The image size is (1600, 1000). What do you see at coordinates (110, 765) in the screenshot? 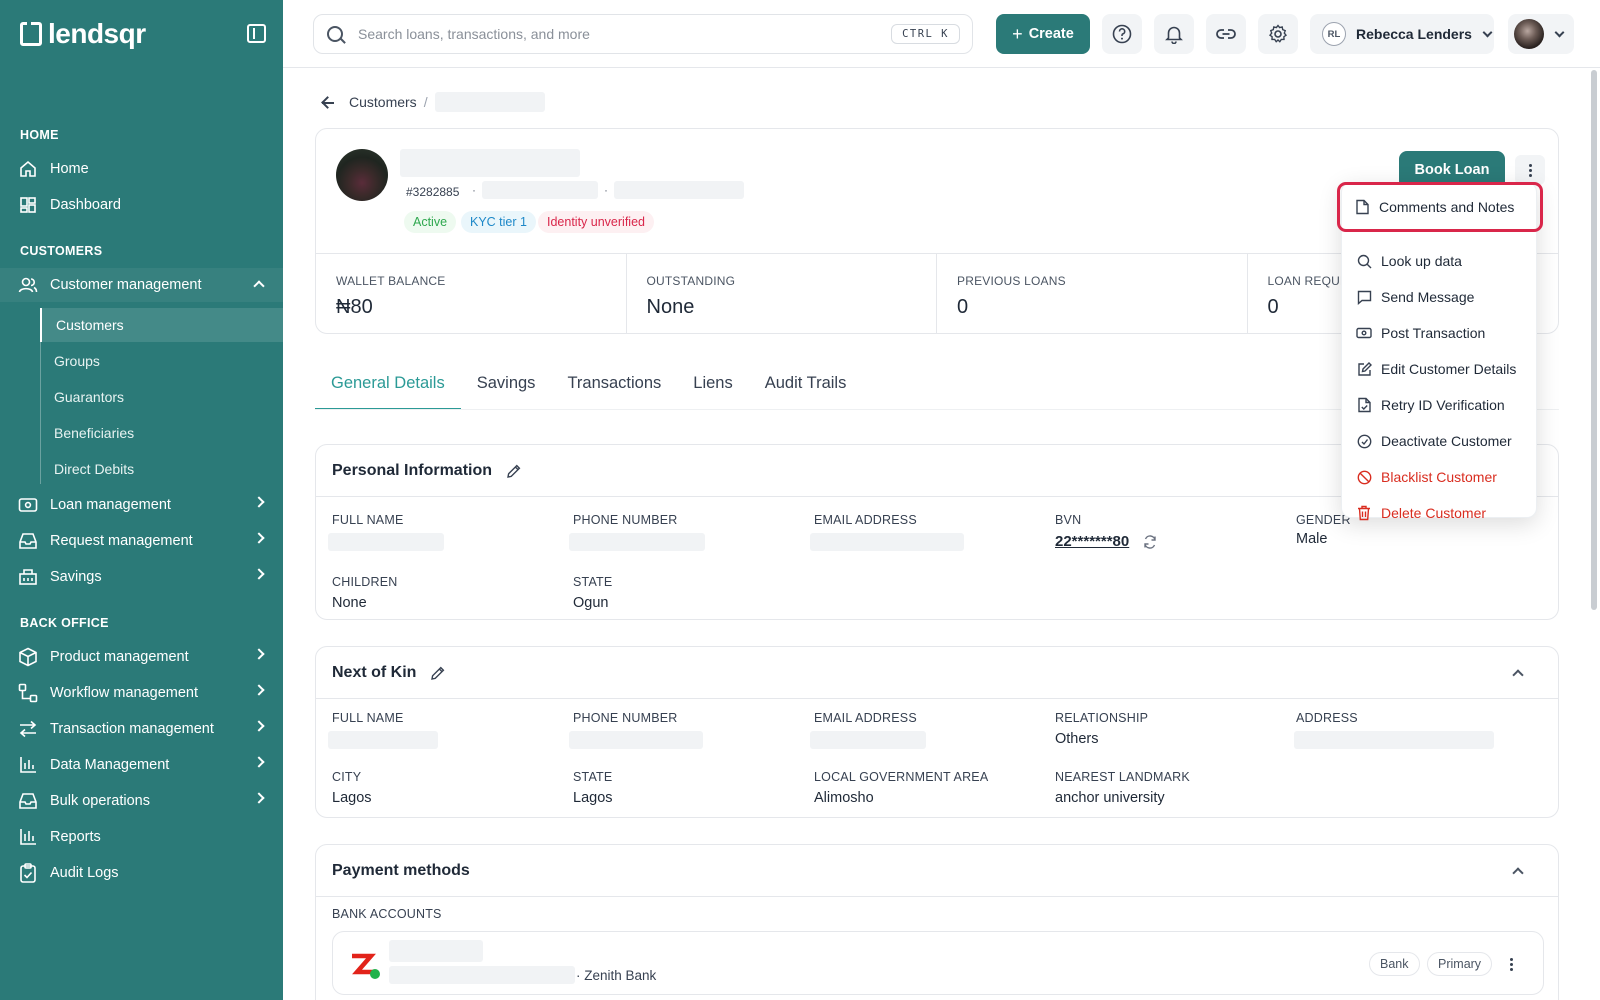
I see `sidebar-item-label: Data Management` at bounding box center [110, 765].